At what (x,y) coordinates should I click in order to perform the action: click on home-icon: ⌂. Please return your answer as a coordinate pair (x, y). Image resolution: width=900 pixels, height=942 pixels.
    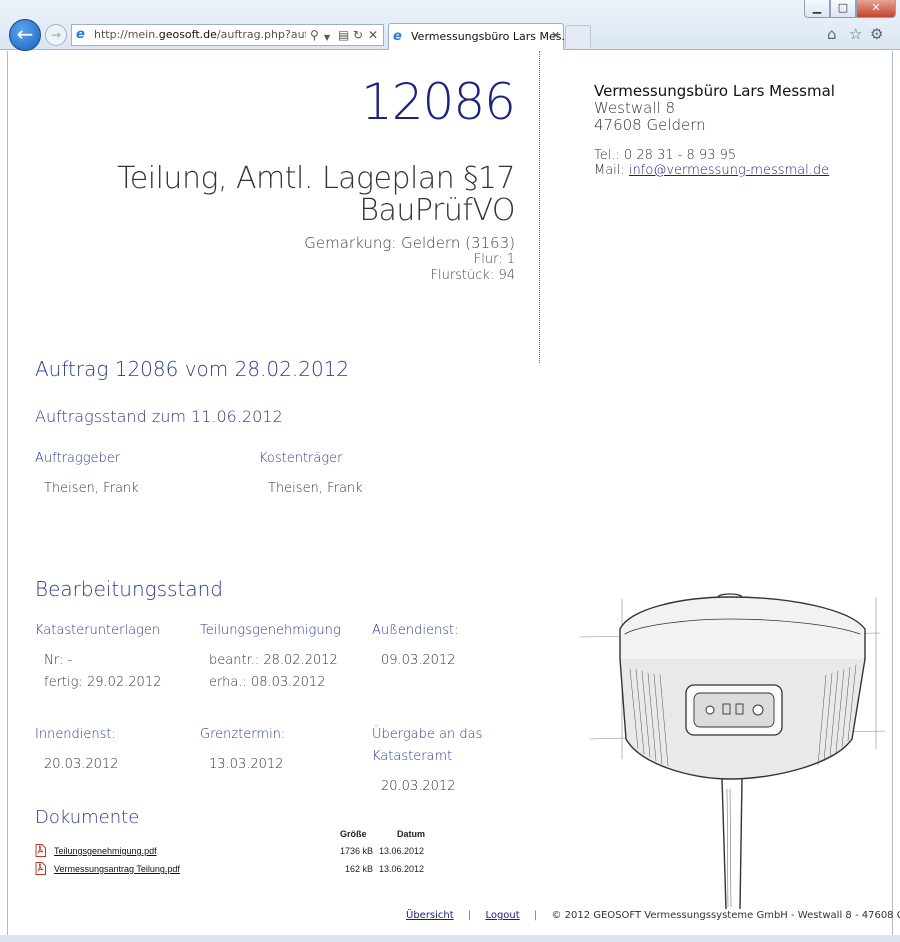
    Looking at the image, I should click on (832, 34).